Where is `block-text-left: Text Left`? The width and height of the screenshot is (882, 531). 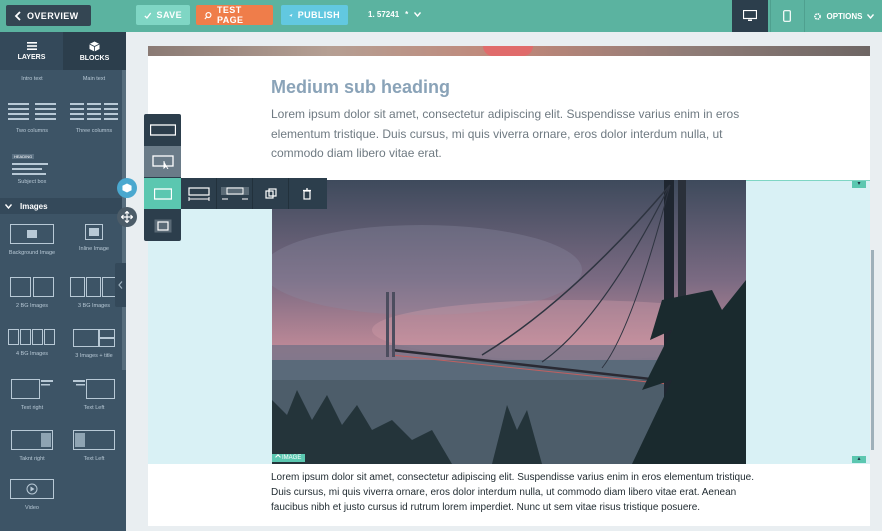 block-text-left: Text Left is located at coordinates (94, 395).